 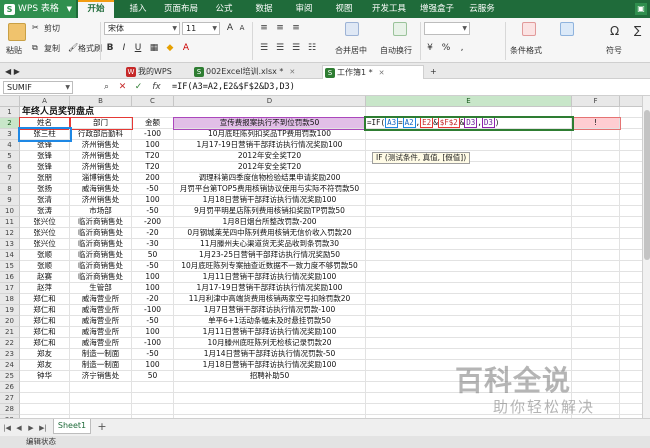 I want to click on align-center-icon: ☰, so click(x=280, y=48).